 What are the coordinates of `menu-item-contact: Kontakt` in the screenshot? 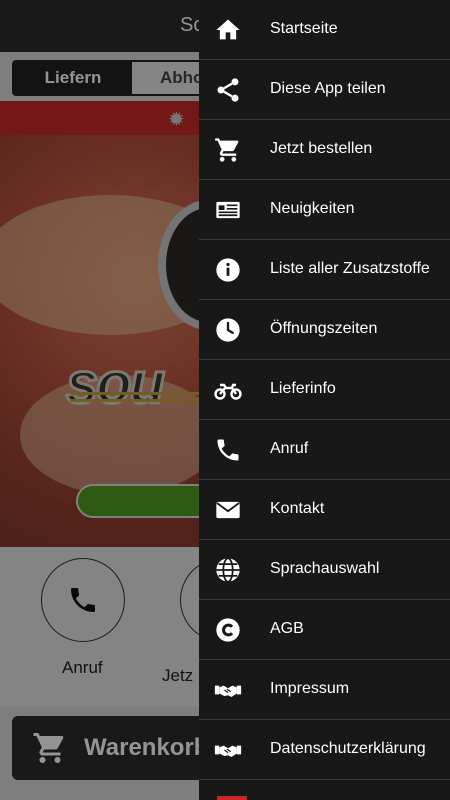 It's located at (324, 510).